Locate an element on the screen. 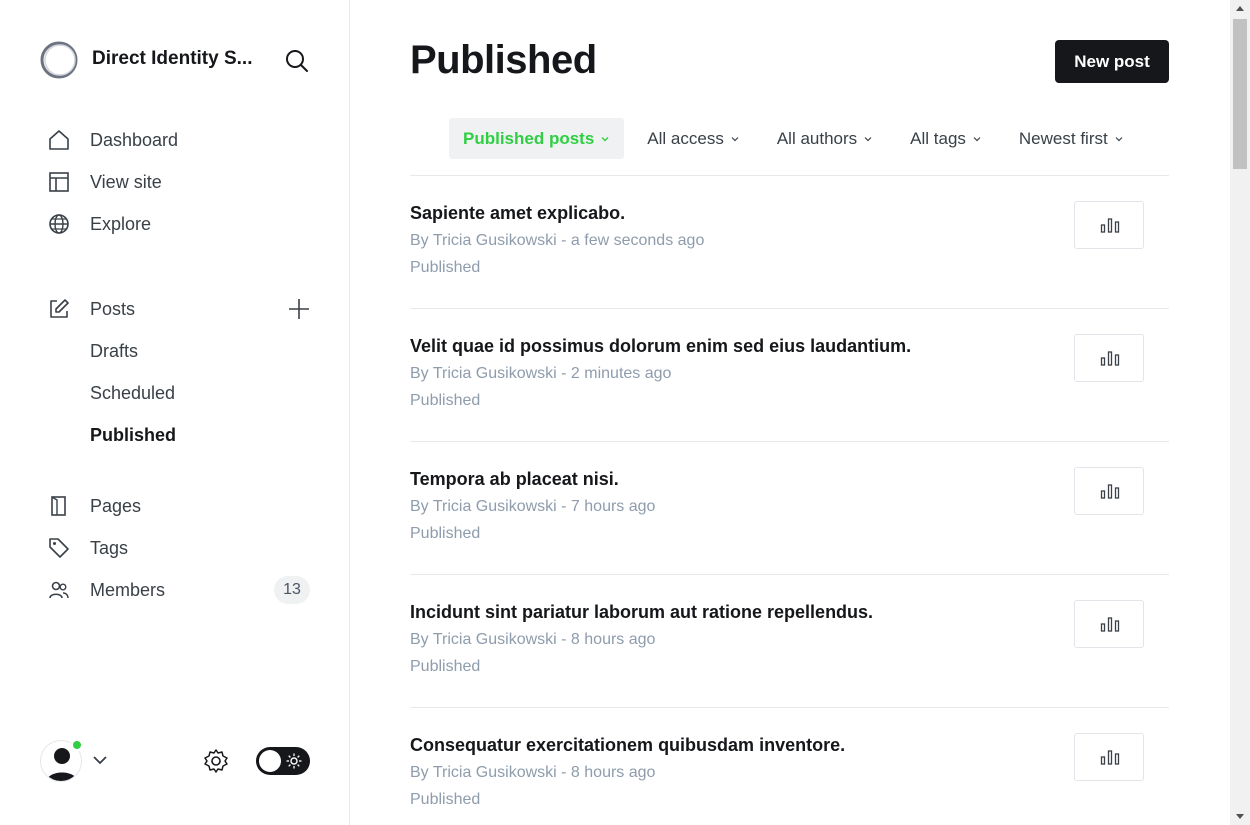 This screenshot has width=1250, height=825. edit-icon is located at coordinates (59, 308).